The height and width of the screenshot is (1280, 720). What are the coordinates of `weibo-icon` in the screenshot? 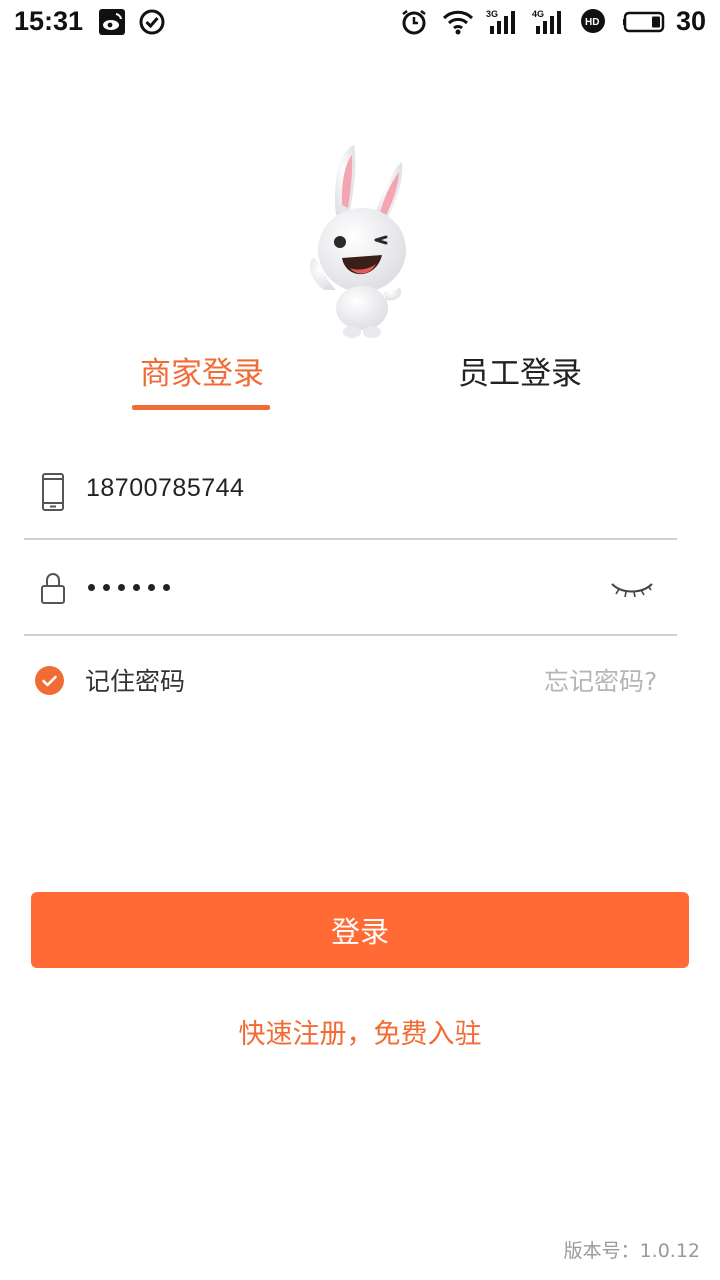 It's located at (112, 22).